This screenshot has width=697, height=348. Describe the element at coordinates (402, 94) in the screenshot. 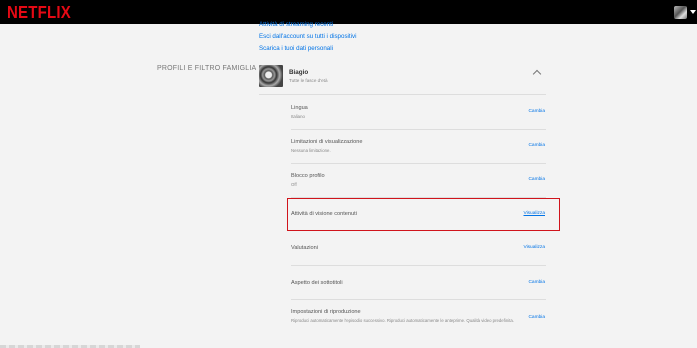

I see `profile-divider` at that location.